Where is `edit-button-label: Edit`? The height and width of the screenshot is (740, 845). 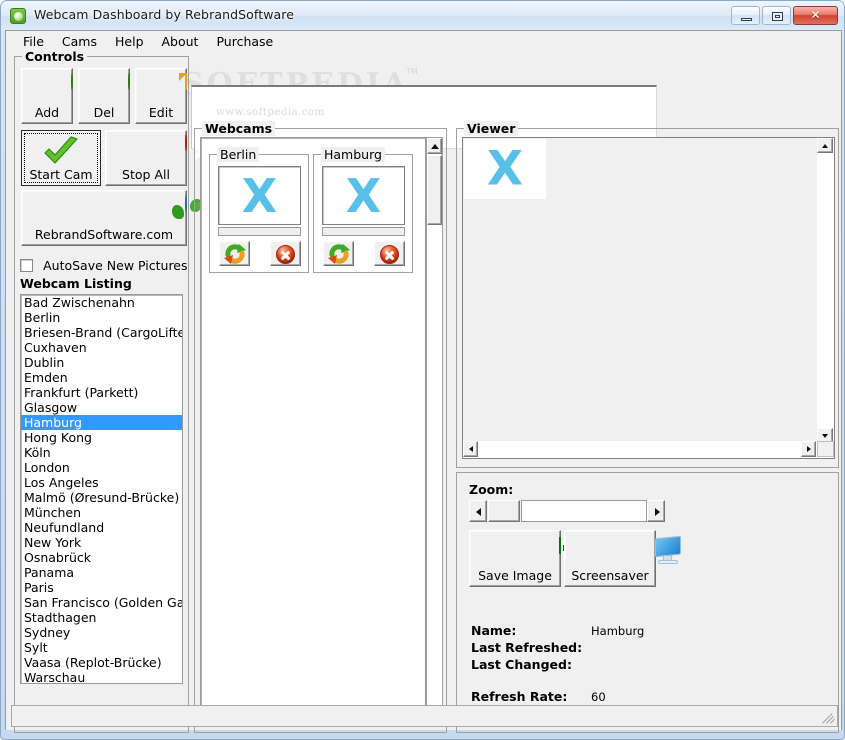
edit-button-label: Edit is located at coordinates (161, 112).